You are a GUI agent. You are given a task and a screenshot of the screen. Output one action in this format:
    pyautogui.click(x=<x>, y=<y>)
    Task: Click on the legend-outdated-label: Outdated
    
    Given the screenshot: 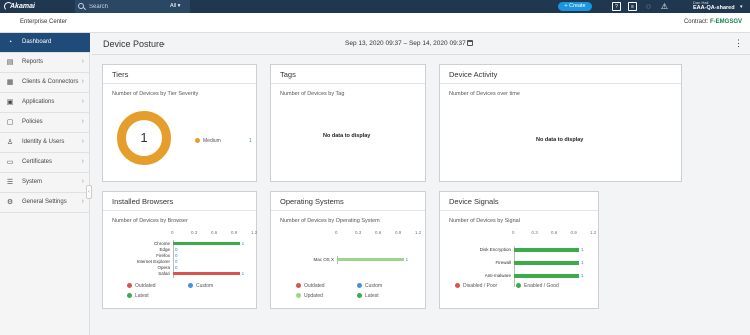 What is the action you would take?
    pyautogui.click(x=145, y=286)
    